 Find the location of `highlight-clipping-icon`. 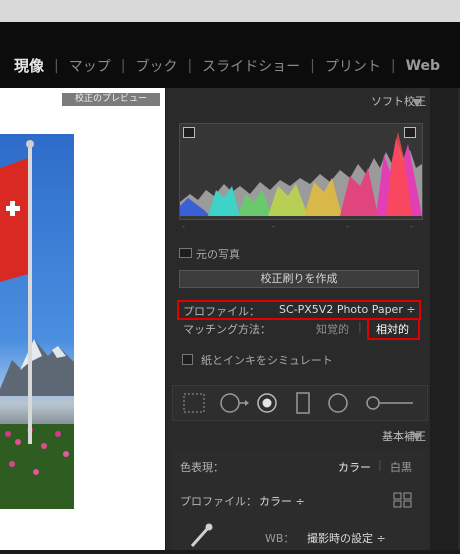

highlight-clipping-icon is located at coordinates (410, 132).